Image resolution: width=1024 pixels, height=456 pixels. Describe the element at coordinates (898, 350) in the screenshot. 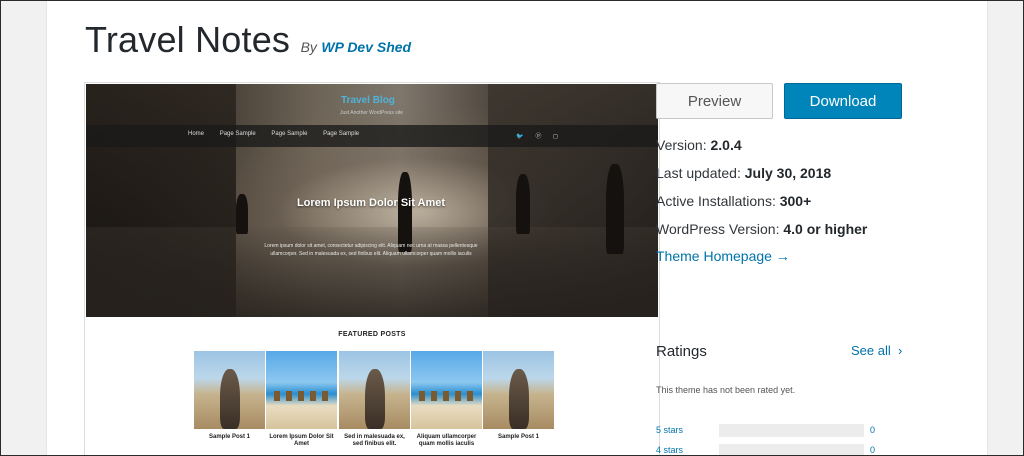

I see `chevron-right-icon: ›` at that location.